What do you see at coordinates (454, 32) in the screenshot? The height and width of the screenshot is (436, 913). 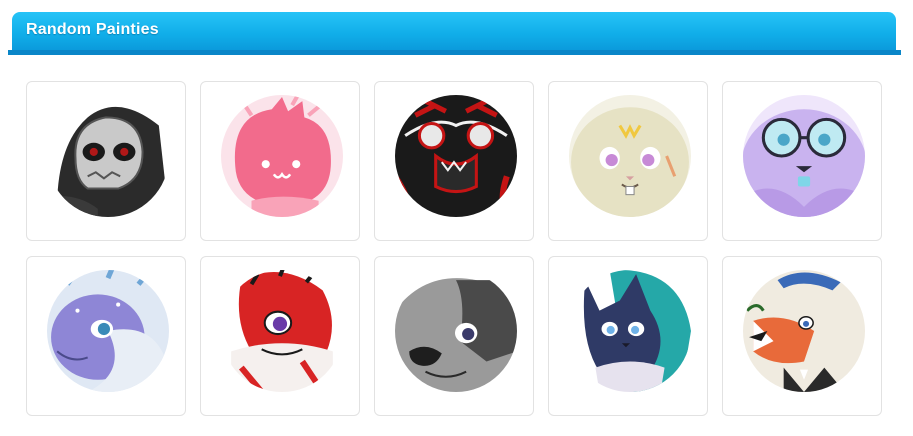 I see `panel-header: Random Painties` at bounding box center [454, 32].